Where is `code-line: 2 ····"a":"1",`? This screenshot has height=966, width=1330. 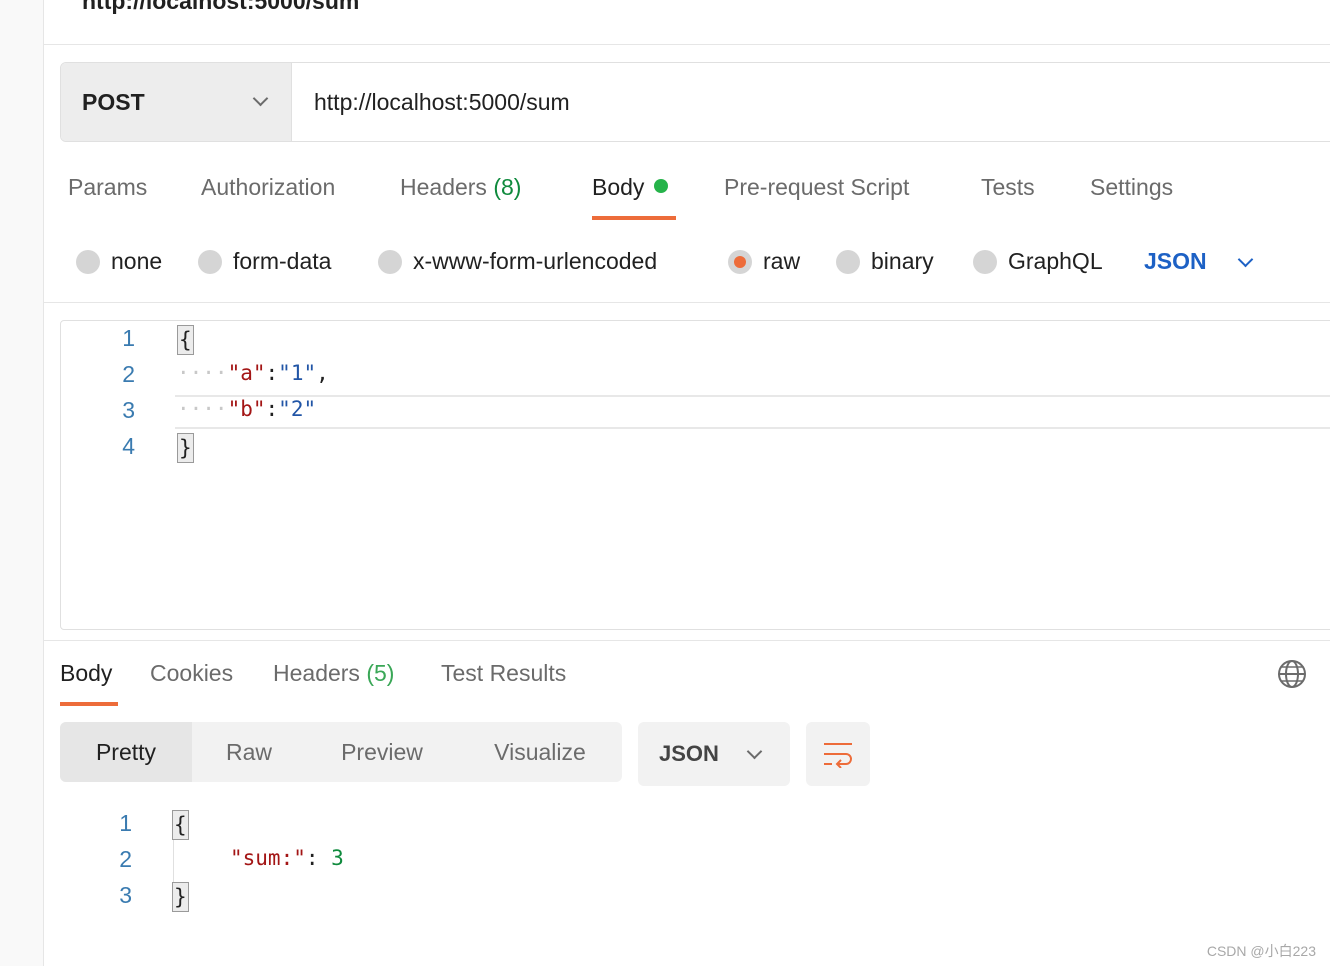 code-line: 2 ····"a":"1", is located at coordinates (695, 375).